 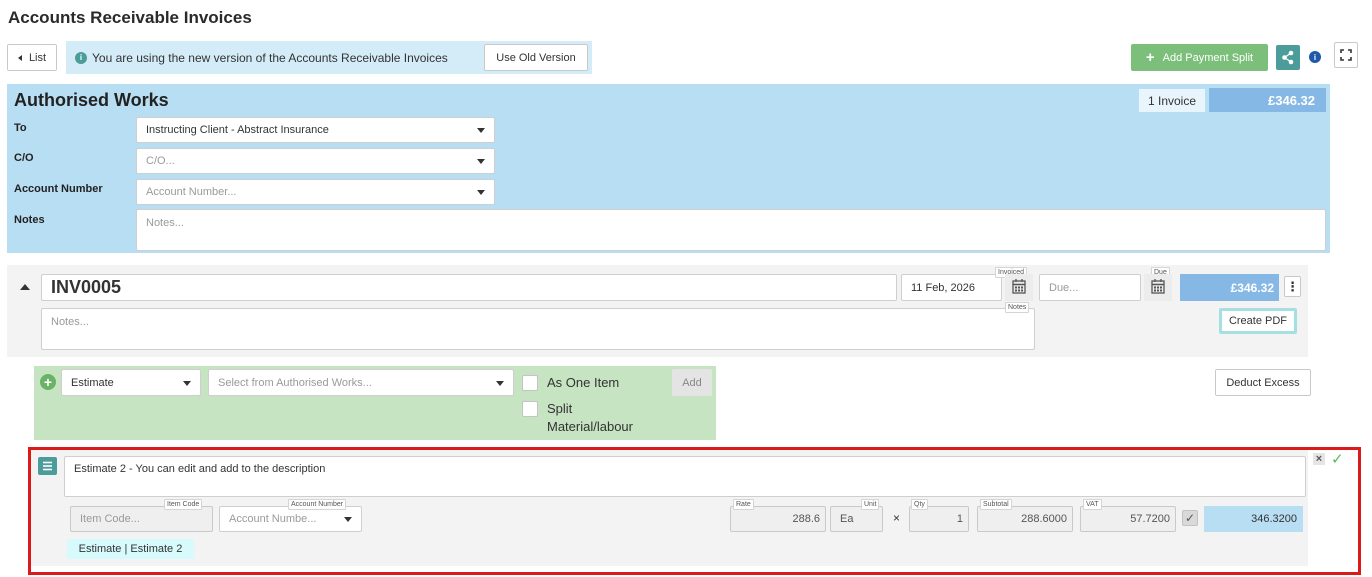 What do you see at coordinates (37, 57) in the screenshot?
I see `list-button-label: List` at bounding box center [37, 57].